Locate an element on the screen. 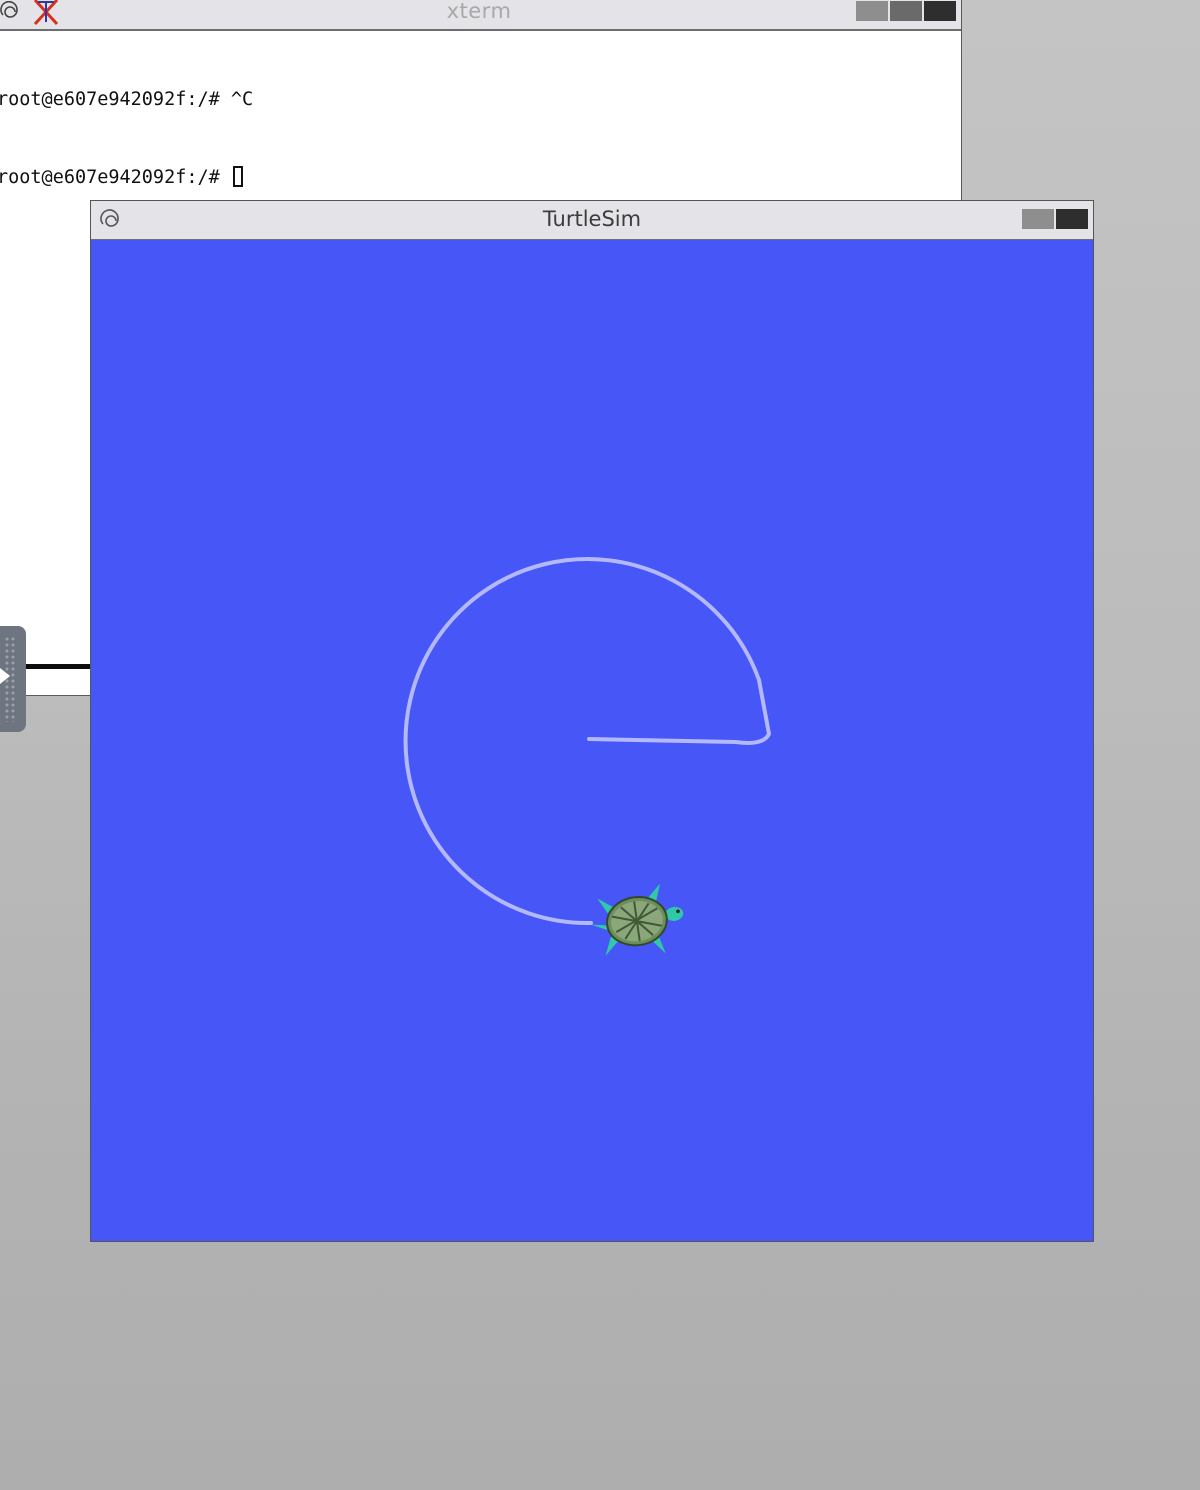 The width and height of the screenshot is (1200, 1490). xterm-titlebar: xterm is located at coordinates (480, 15).